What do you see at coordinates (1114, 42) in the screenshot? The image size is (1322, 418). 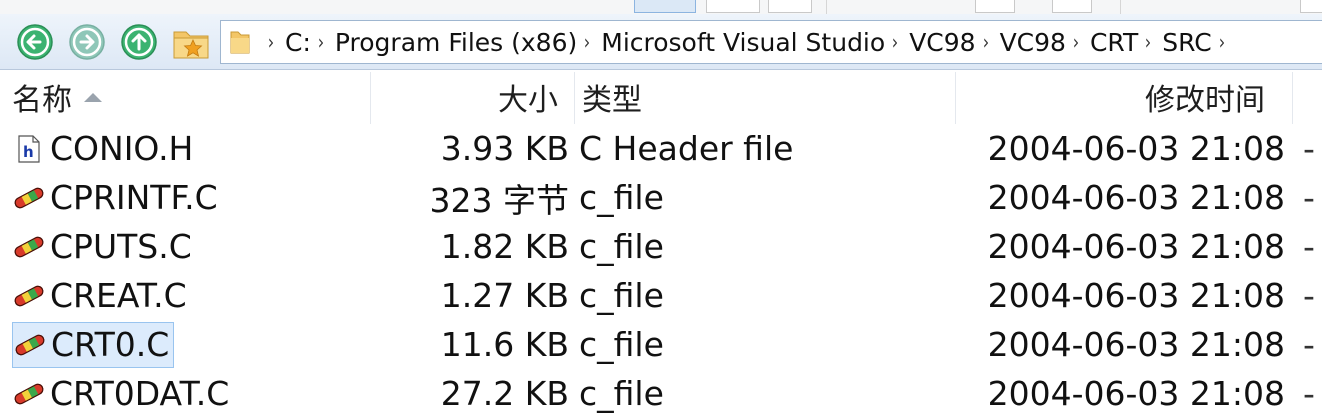 I see `breadcrumb-item-crt: CRT` at bounding box center [1114, 42].